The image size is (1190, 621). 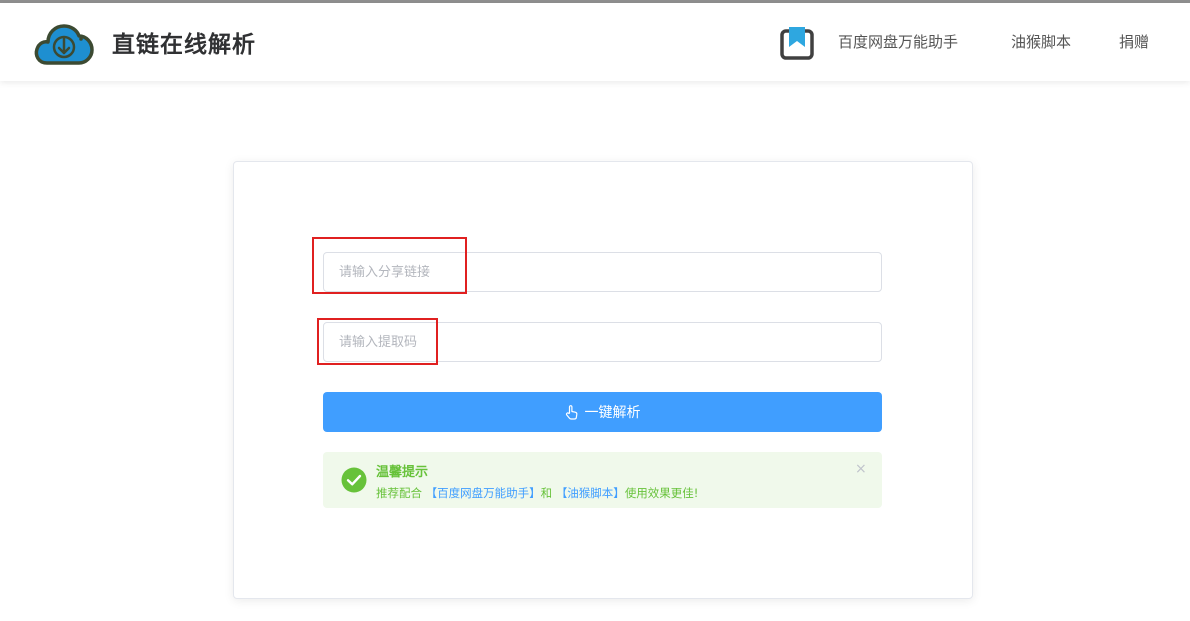 What do you see at coordinates (898, 41) in the screenshot?
I see `nav-link-baidu-helper: 百度网盘万能助手` at bounding box center [898, 41].